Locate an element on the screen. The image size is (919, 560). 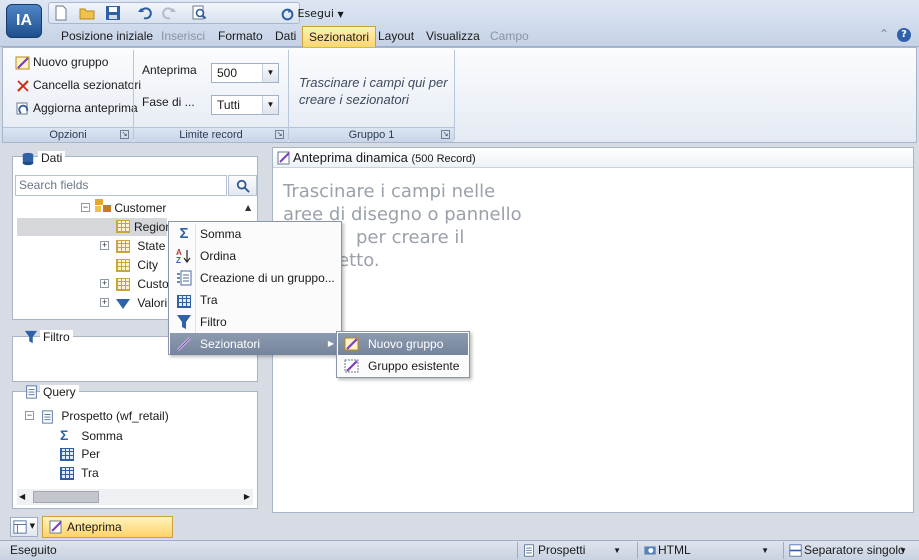
tree-node-label: Valori is located at coordinates (152, 303).